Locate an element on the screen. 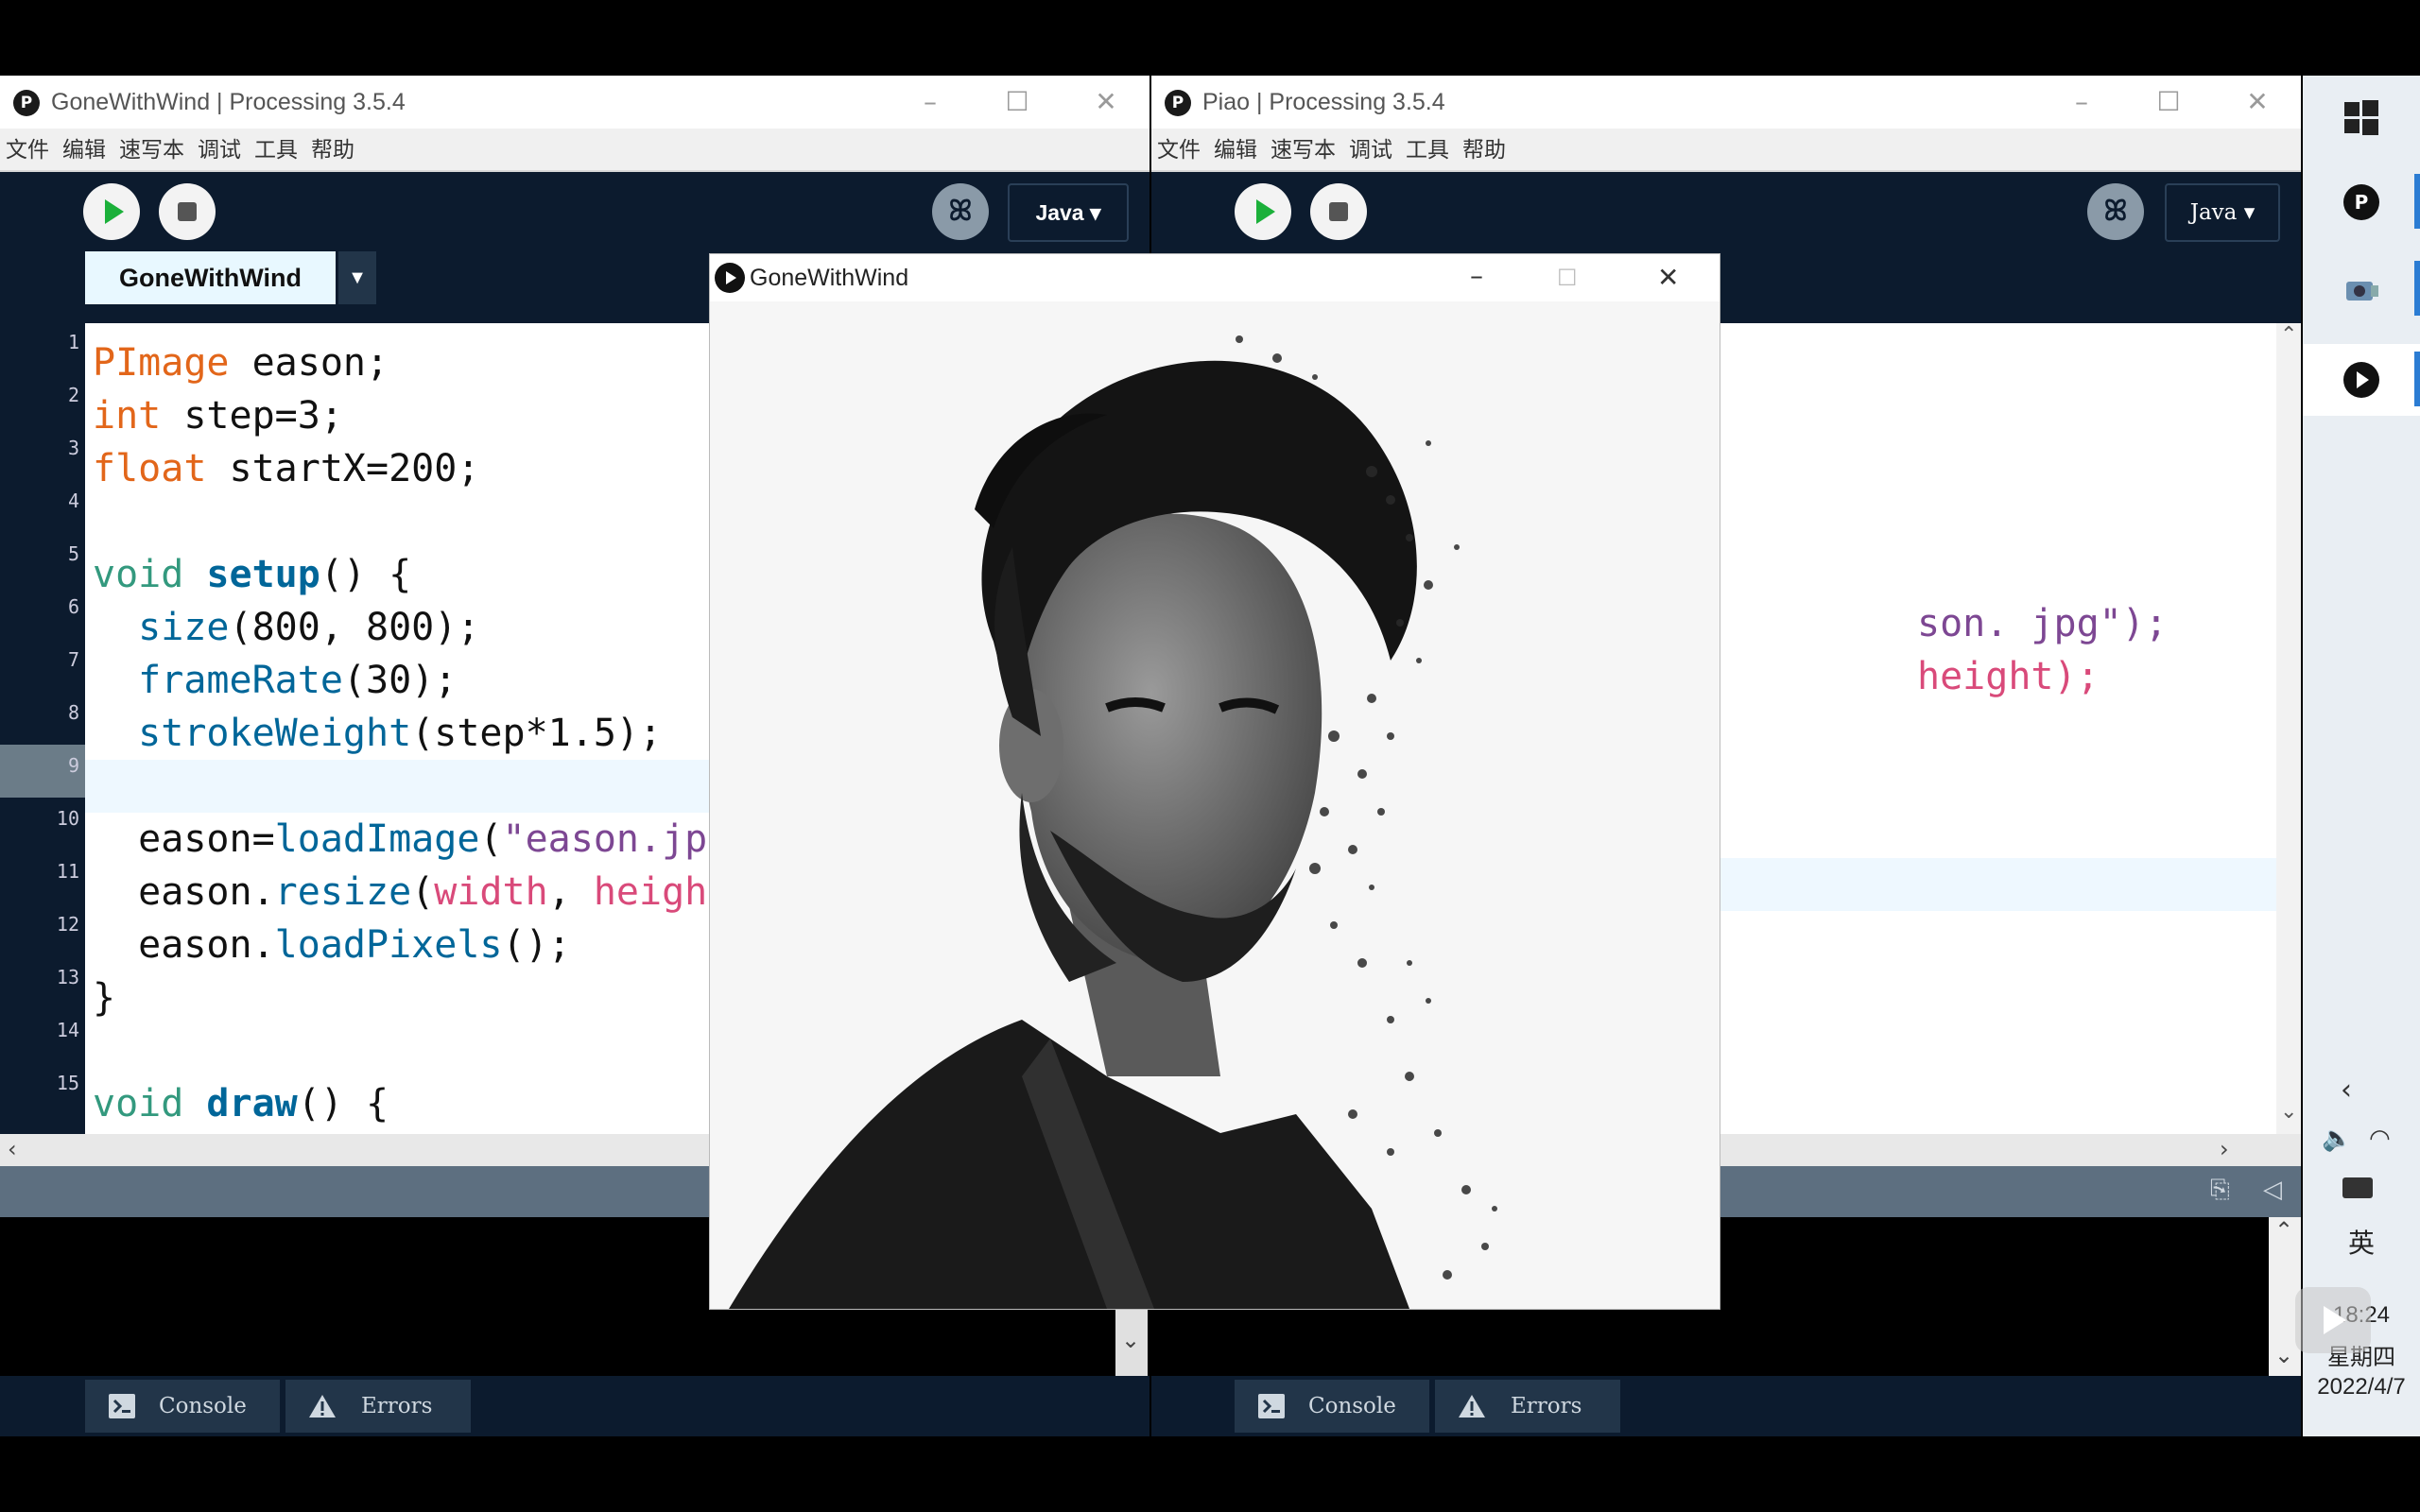 The width and height of the screenshot is (2420, 1512). bottom-tab-bar: Console Errors is located at coordinates (575, 1406).